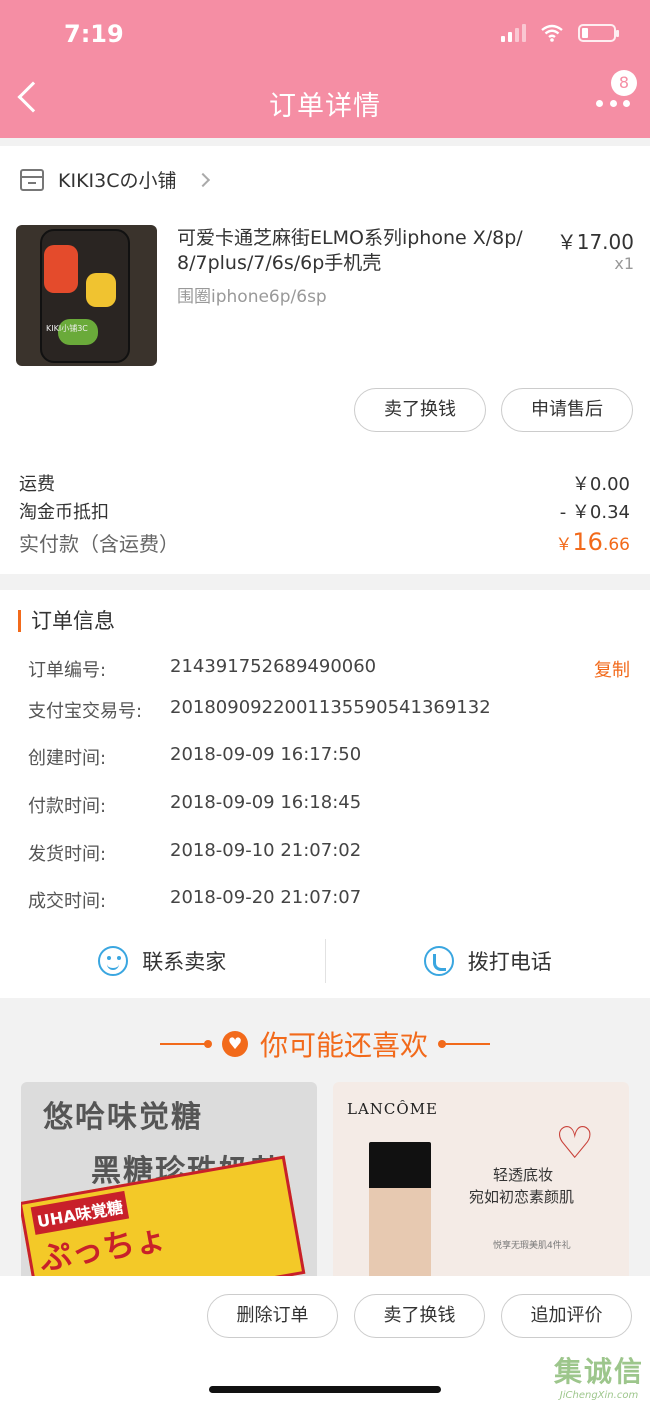  Describe the element at coordinates (195, 756) in the screenshot. I see `created-time-row: 创建时间: 2018-09-09 16:17:50` at that location.